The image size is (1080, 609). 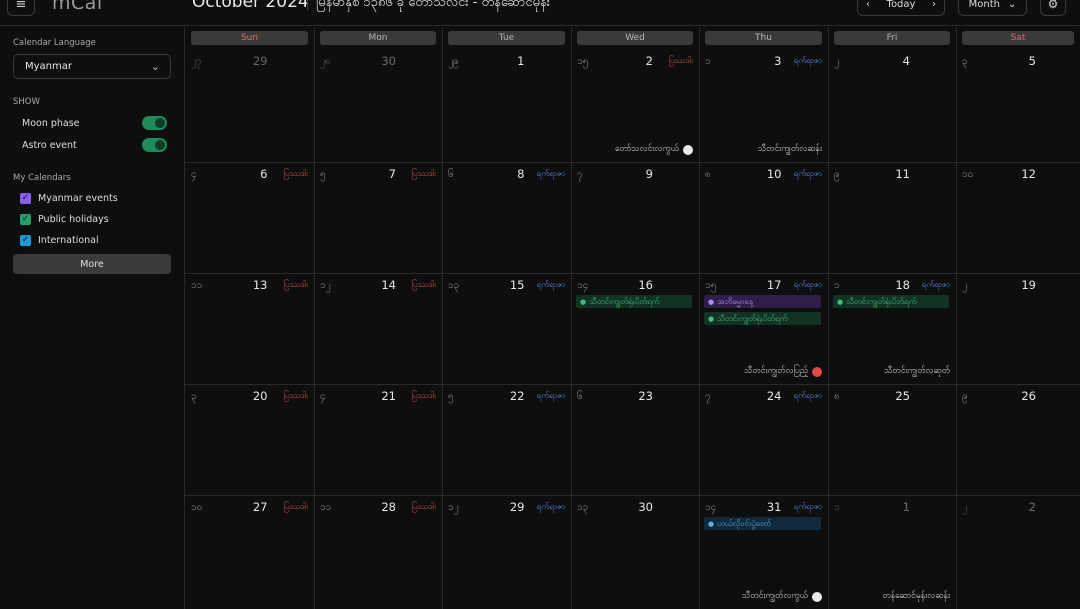 What do you see at coordinates (892, 105) in the screenshot?
I see `day-cell: ၂4` at bounding box center [892, 105].